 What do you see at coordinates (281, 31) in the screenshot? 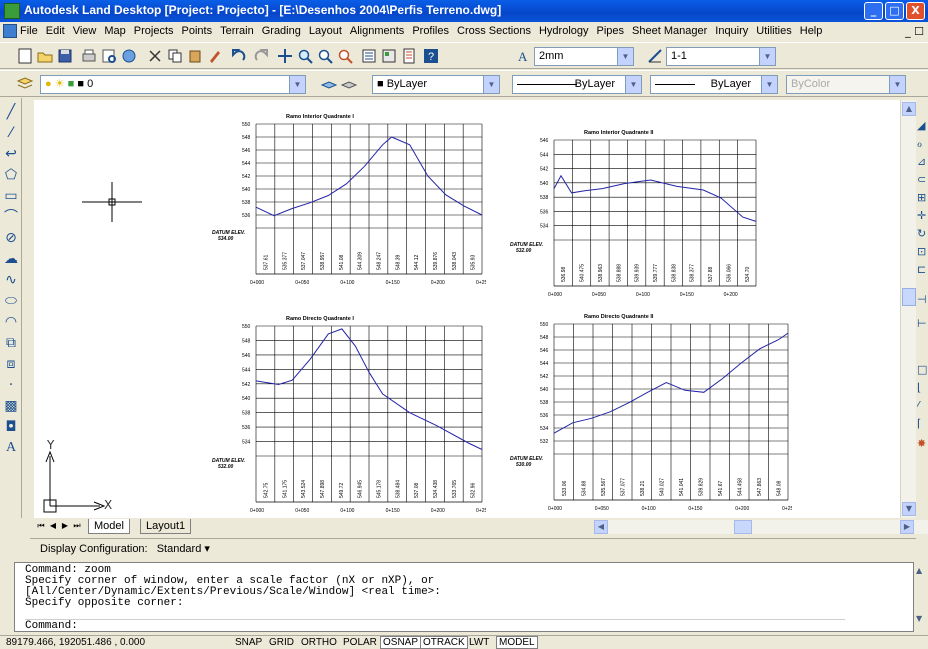
I see `menu-grading: Grading` at bounding box center [281, 31].